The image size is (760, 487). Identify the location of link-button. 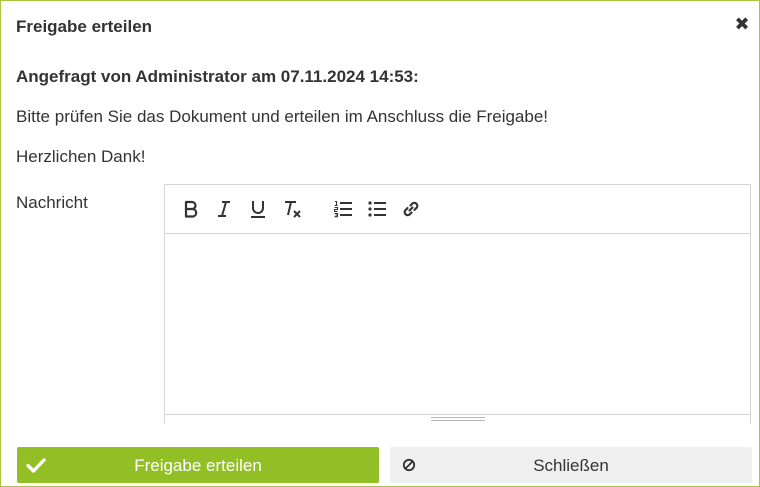
(411, 209).